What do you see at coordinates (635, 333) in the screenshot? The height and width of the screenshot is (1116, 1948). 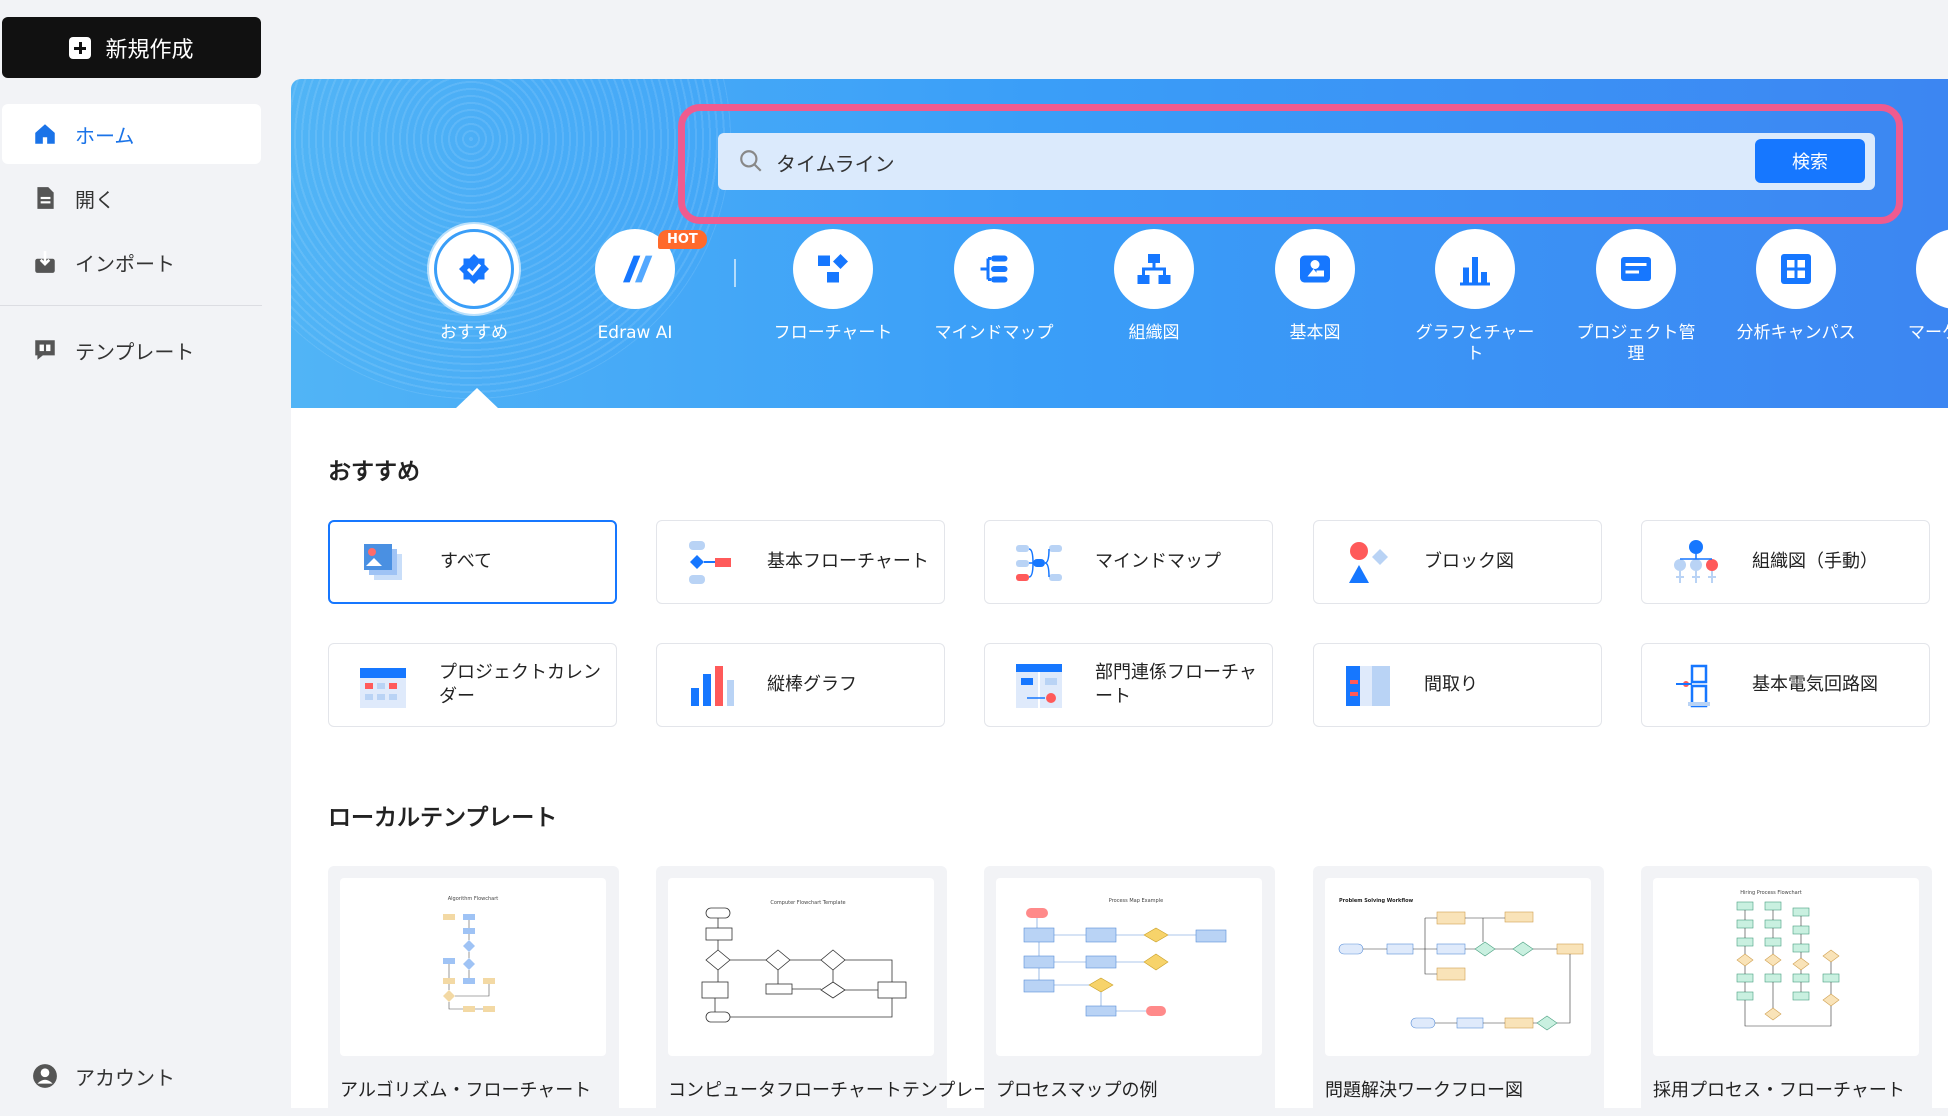 I see `category-label: Edraw AI` at bounding box center [635, 333].